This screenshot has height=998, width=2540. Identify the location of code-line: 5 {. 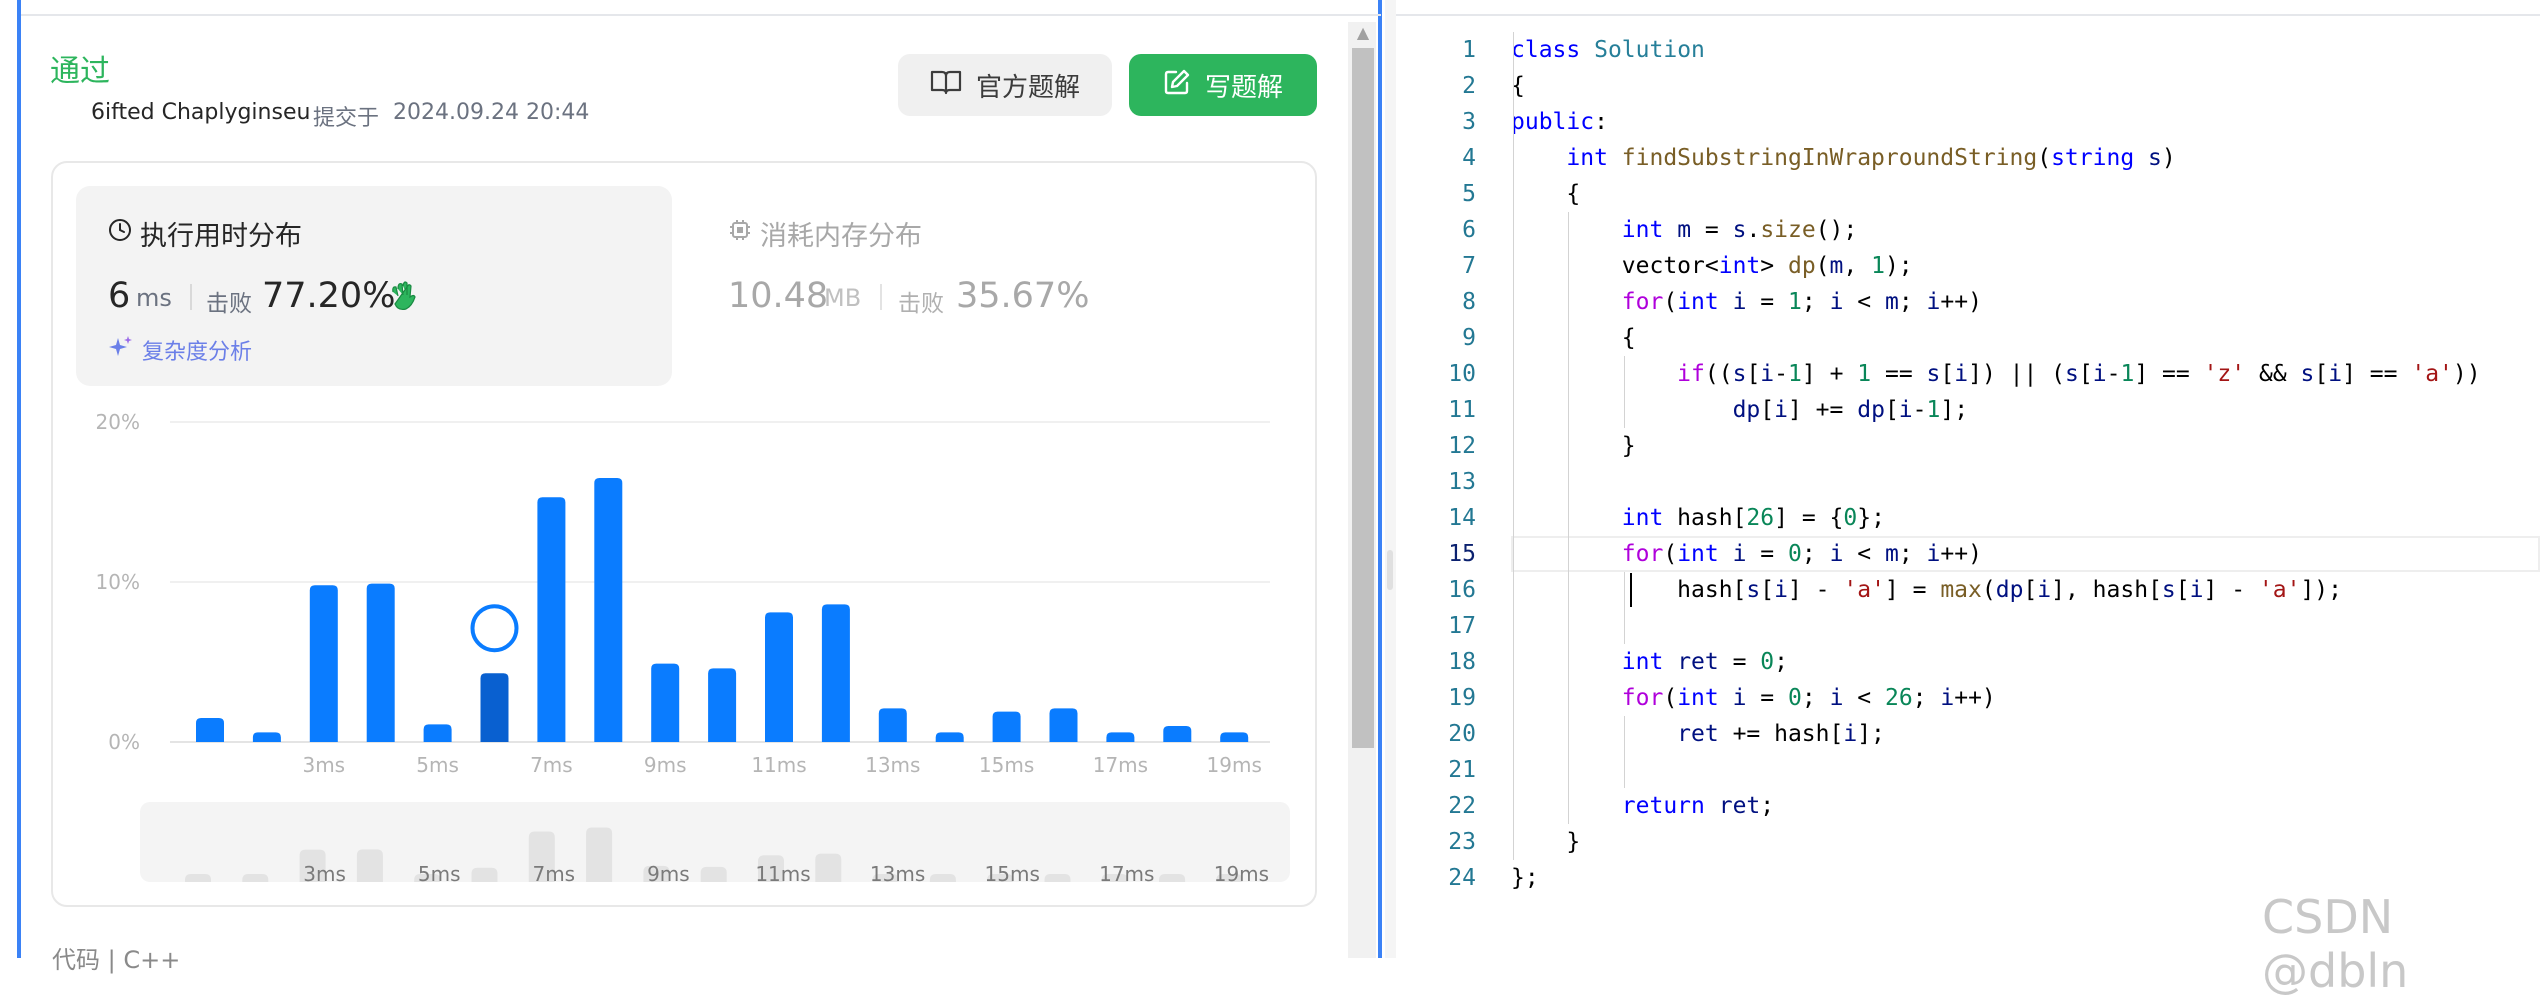
(1968, 194).